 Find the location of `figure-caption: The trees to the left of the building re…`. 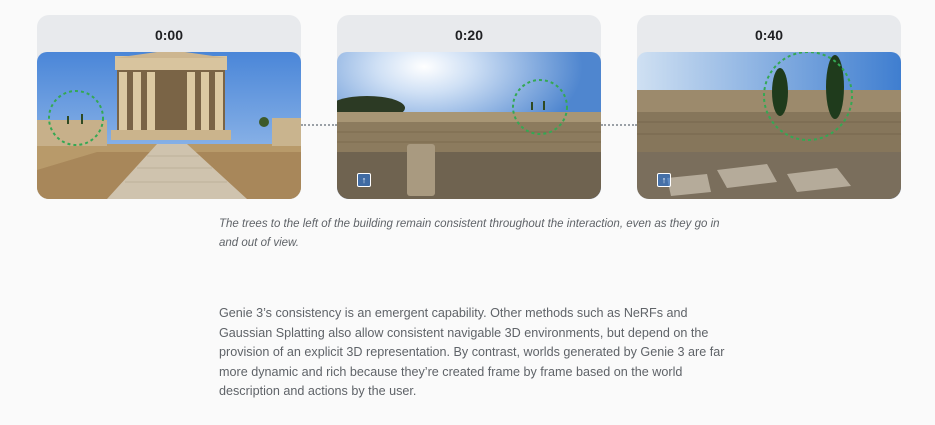

figure-caption: The trees to the left of the building re… is located at coordinates (469, 233).